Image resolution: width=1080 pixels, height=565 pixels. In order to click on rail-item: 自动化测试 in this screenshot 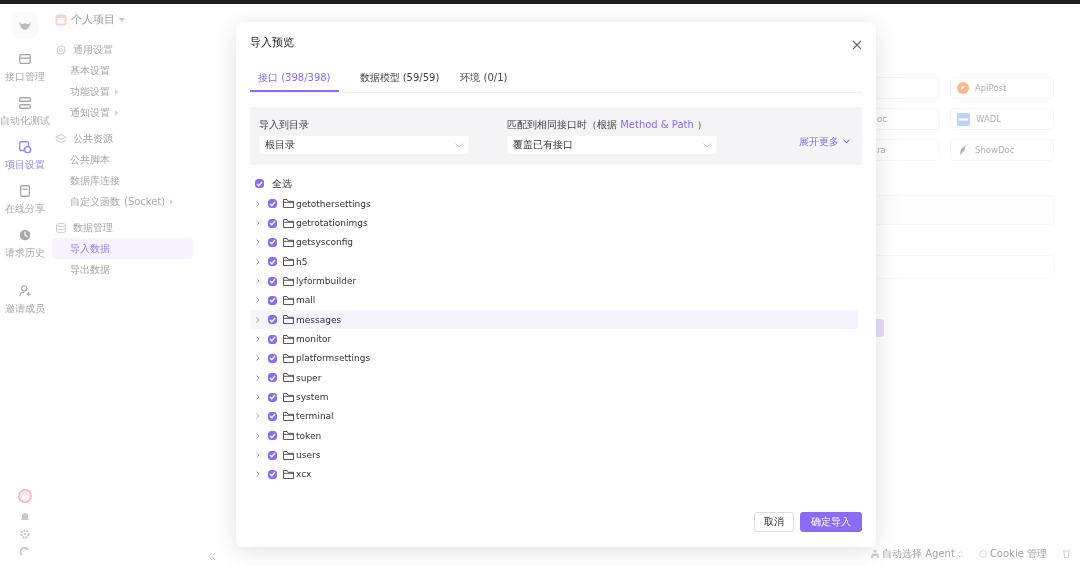, I will do `click(25, 112)`.